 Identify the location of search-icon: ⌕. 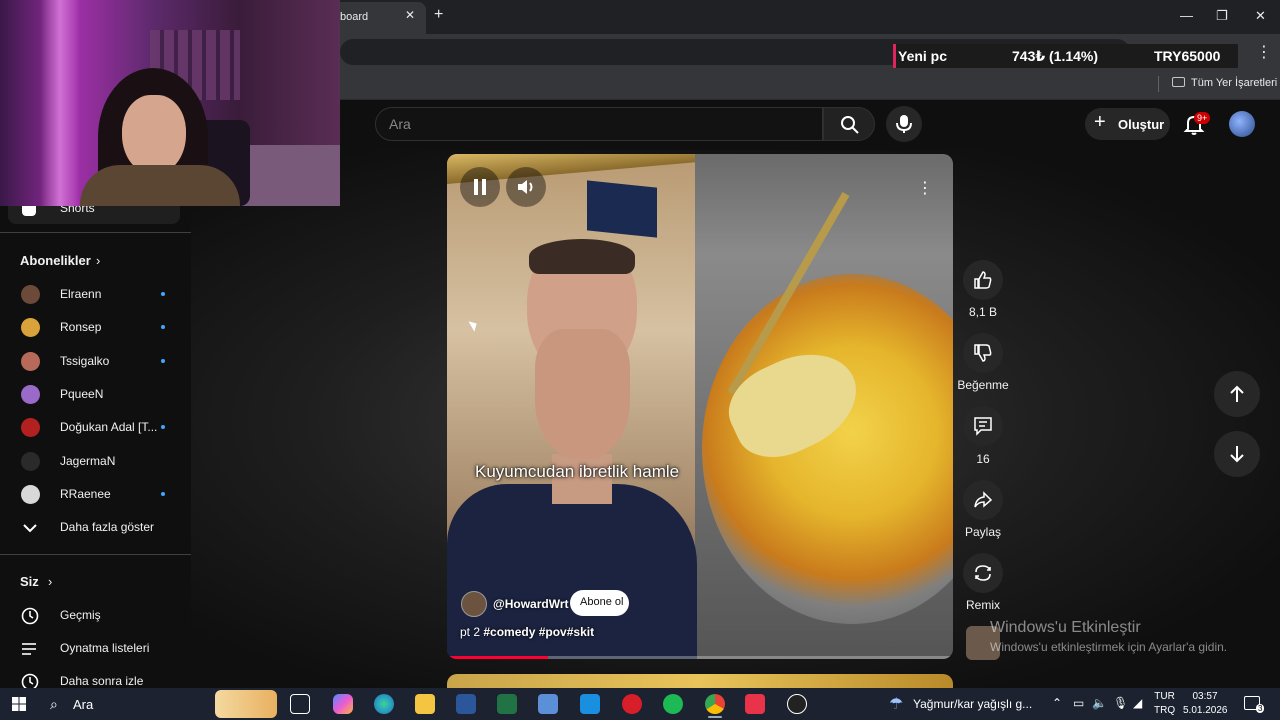
(54, 704).